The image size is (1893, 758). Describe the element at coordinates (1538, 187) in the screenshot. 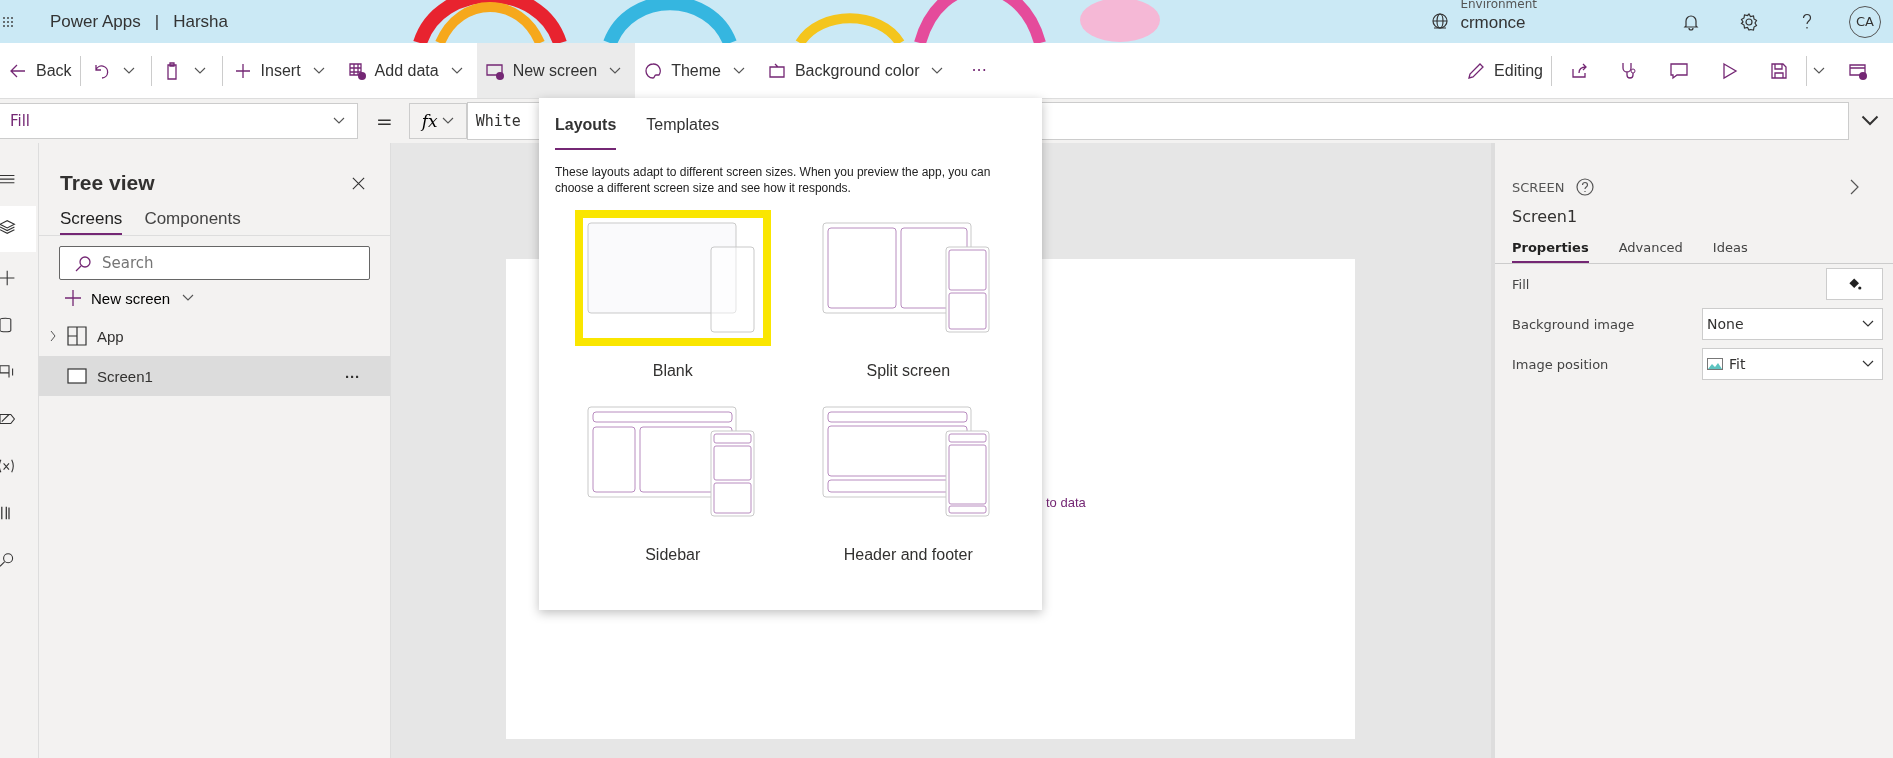

I see `section-label: SCREEN` at that location.